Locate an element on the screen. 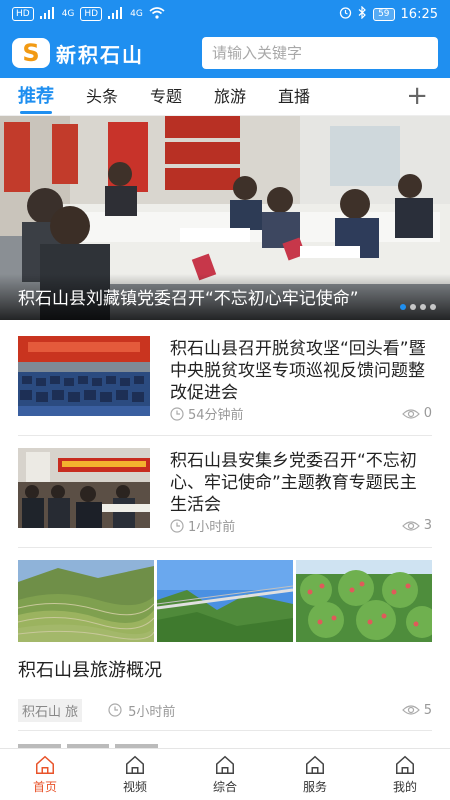 The image size is (450, 800). bottom-nav: 首页 视频 综合 服务 我的 is located at coordinates (225, 774).